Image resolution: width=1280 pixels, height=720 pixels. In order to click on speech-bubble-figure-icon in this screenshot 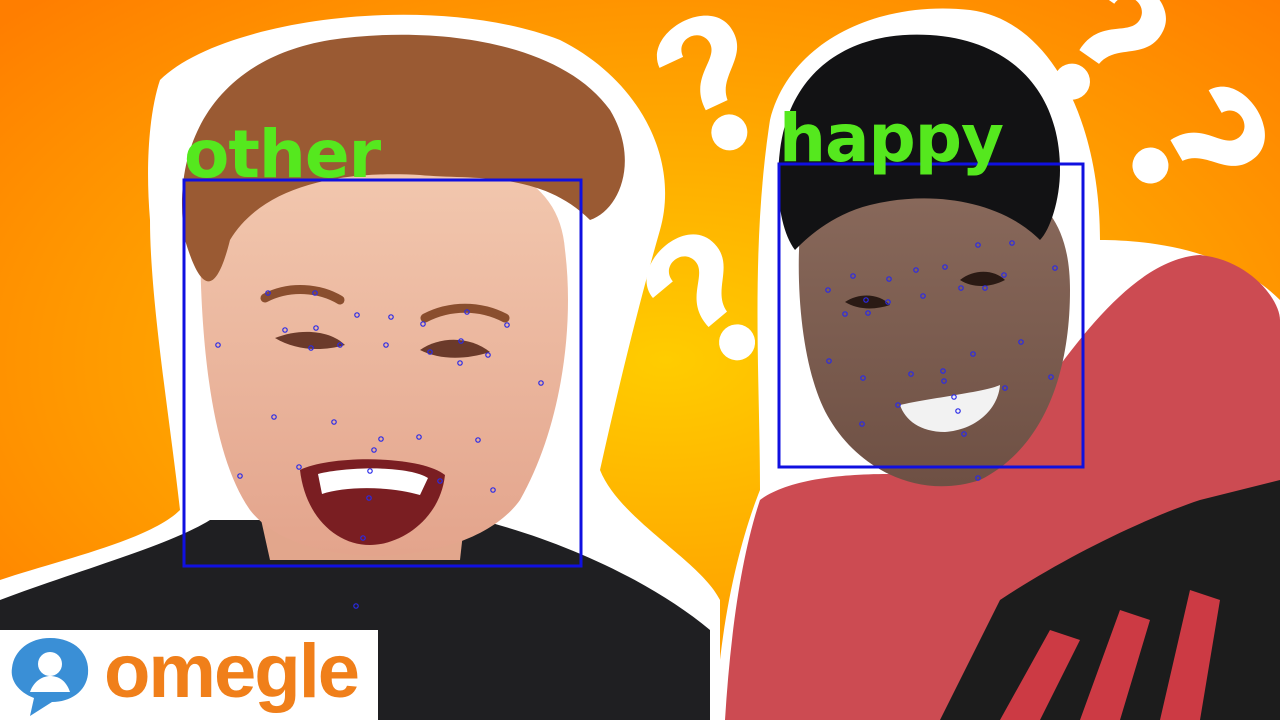, I will do `click(50, 677)`.